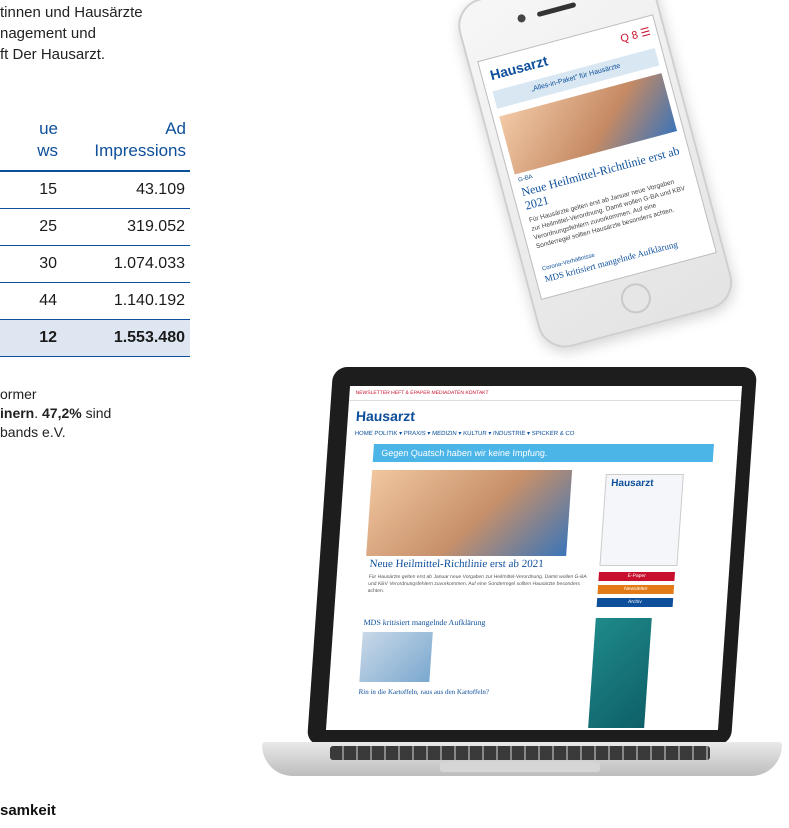 This screenshot has width=789, height=828. What do you see at coordinates (53, 54) in the screenshot?
I see `intro-line: ft Der Hausarzt.` at bounding box center [53, 54].